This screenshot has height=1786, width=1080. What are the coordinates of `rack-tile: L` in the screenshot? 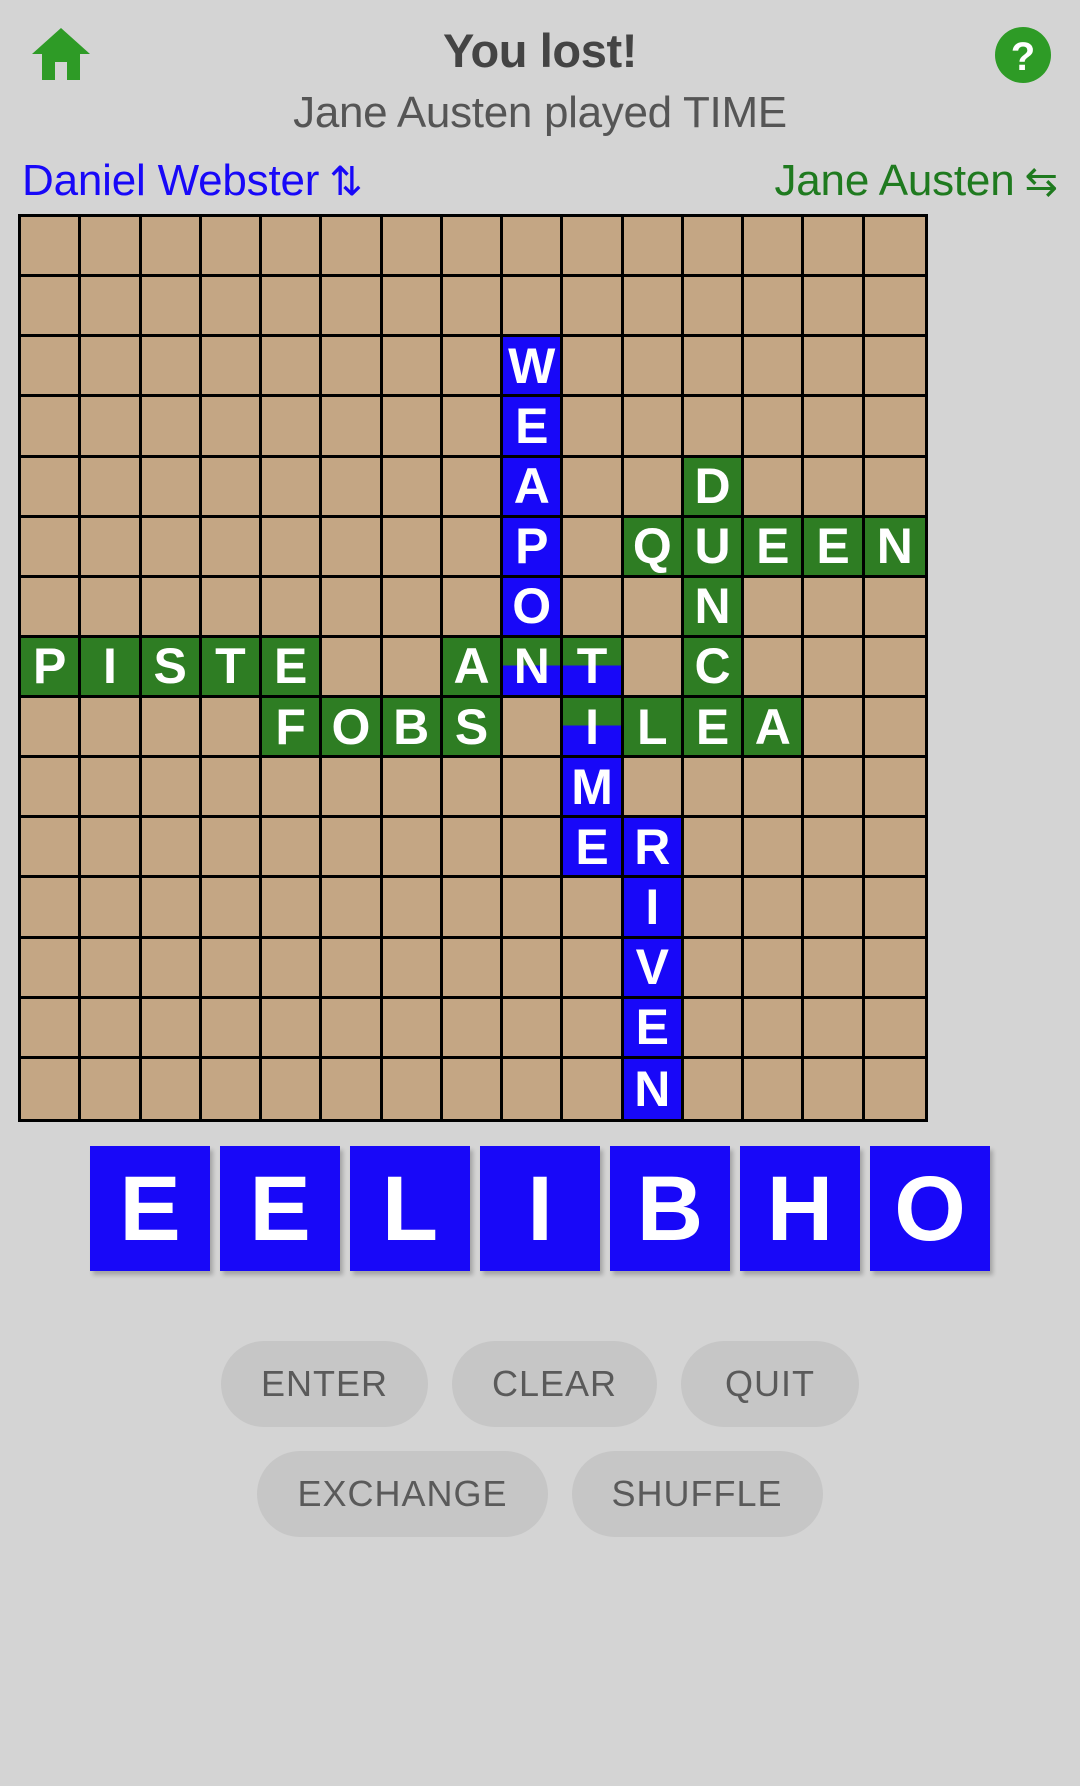 It's located at (410, 1208).